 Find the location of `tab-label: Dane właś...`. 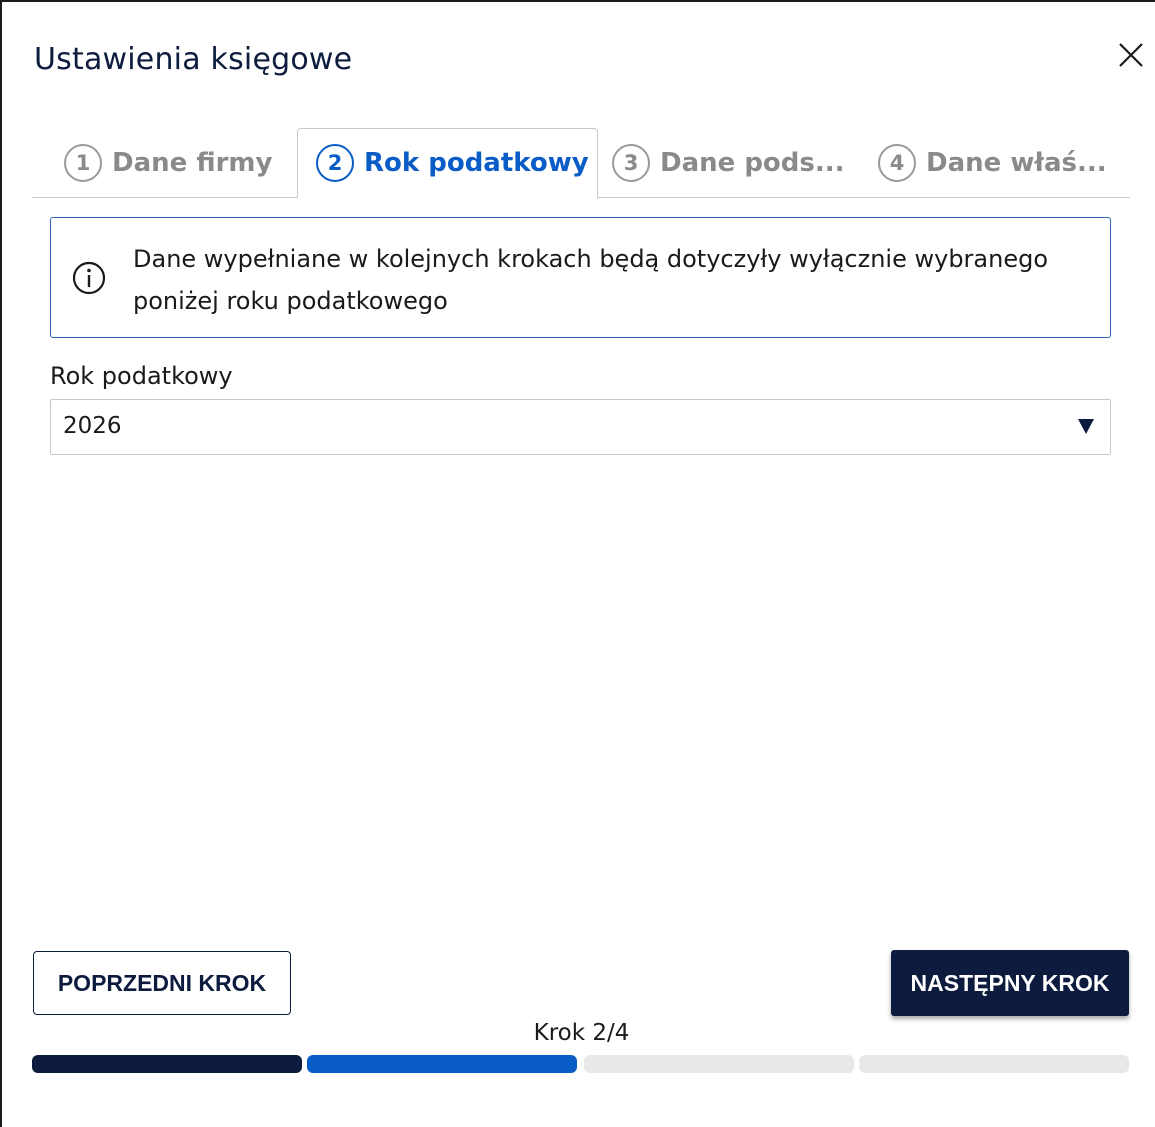

tab-label: Dane właś... is located at coordinates (1016, 163).